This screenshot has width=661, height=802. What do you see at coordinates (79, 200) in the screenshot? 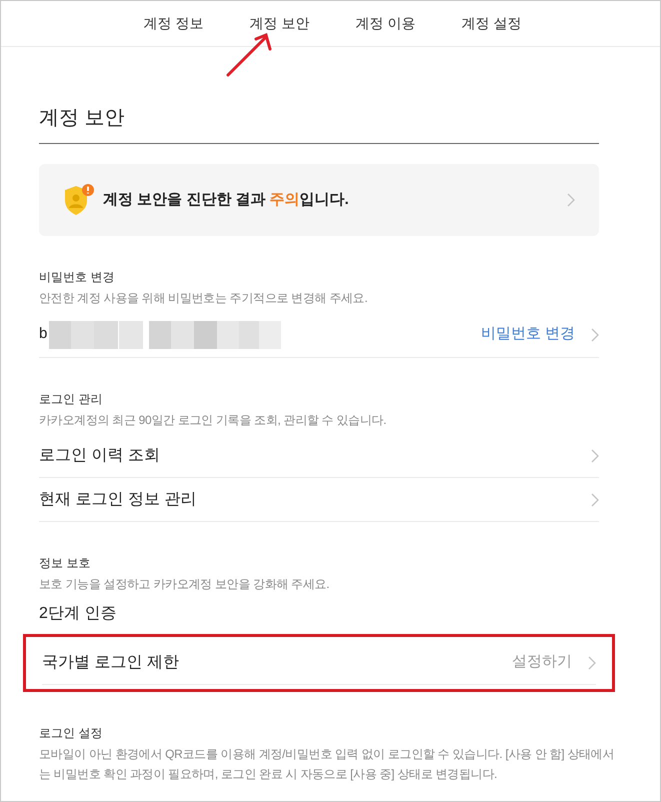
I see `shield-warning-icon` at bounding box center [79, 200].